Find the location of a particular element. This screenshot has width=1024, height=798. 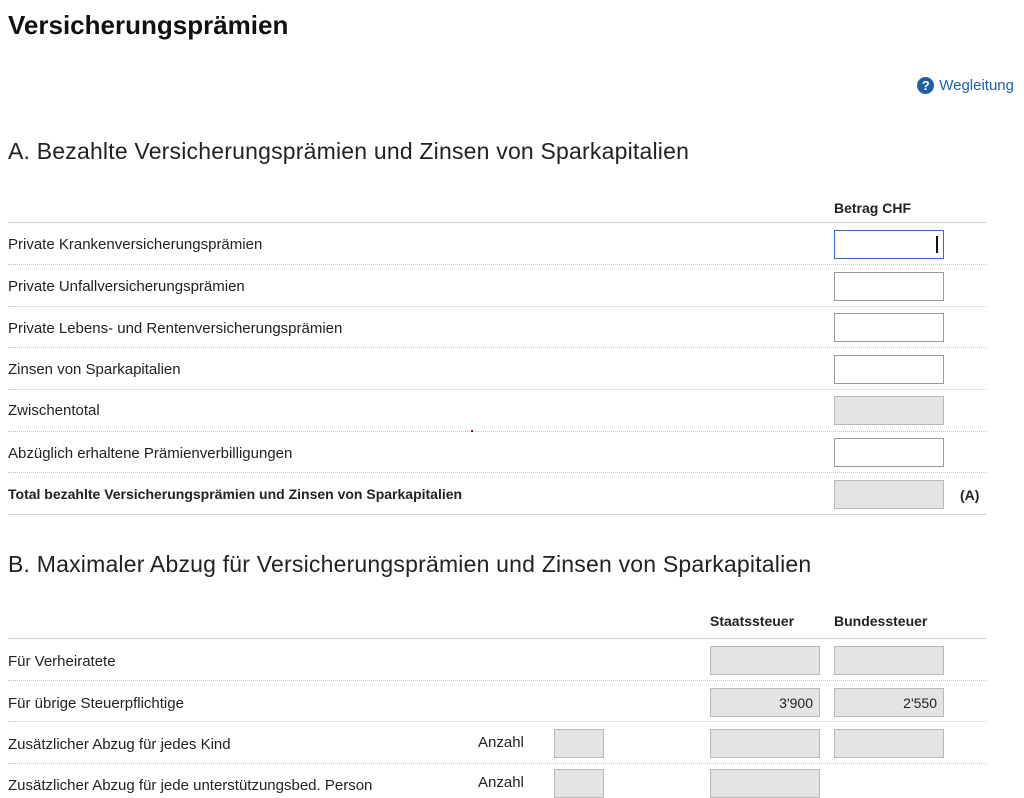

help-link-label: Wegleitung is located at coordinates (976, 85).